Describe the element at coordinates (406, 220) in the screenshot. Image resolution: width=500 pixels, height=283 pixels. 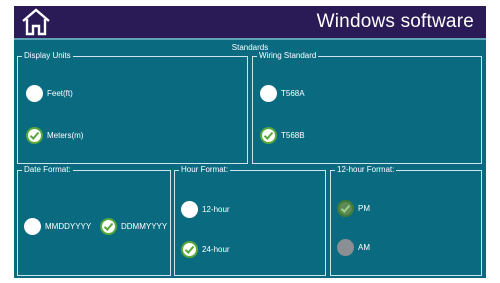
I see `twelve-hour-format-group: 12-hour Format: PM AM` at that location.